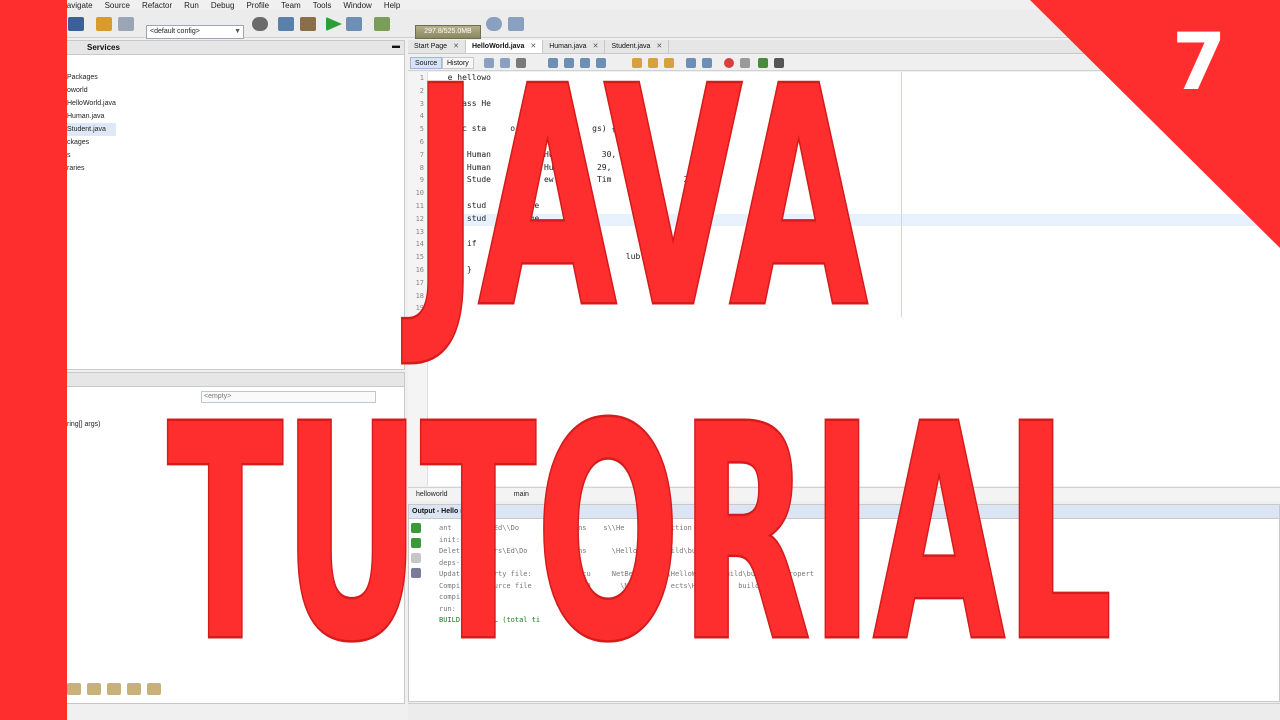  I want to click on corner-red-triangle, so click(1155, 124).